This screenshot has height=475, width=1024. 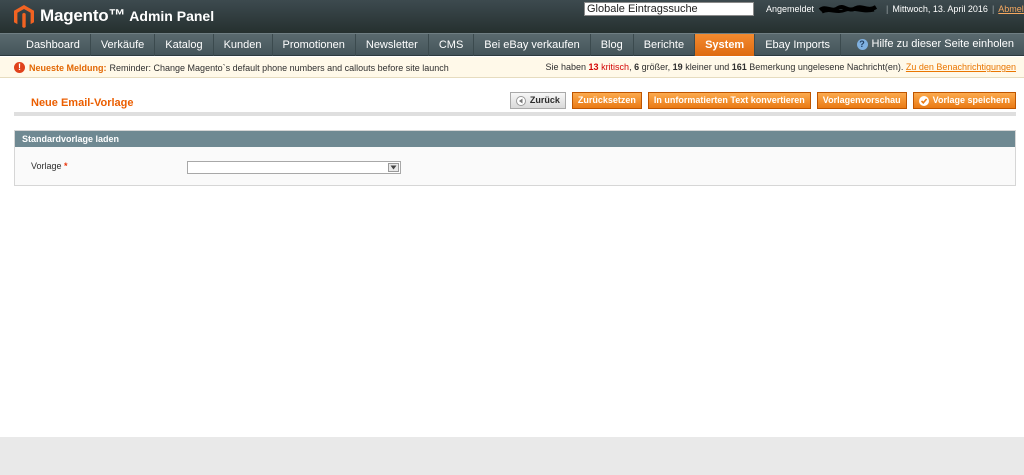 I want to click on nav-item-dashboard: Dashboard, so click(x=53, y=45).